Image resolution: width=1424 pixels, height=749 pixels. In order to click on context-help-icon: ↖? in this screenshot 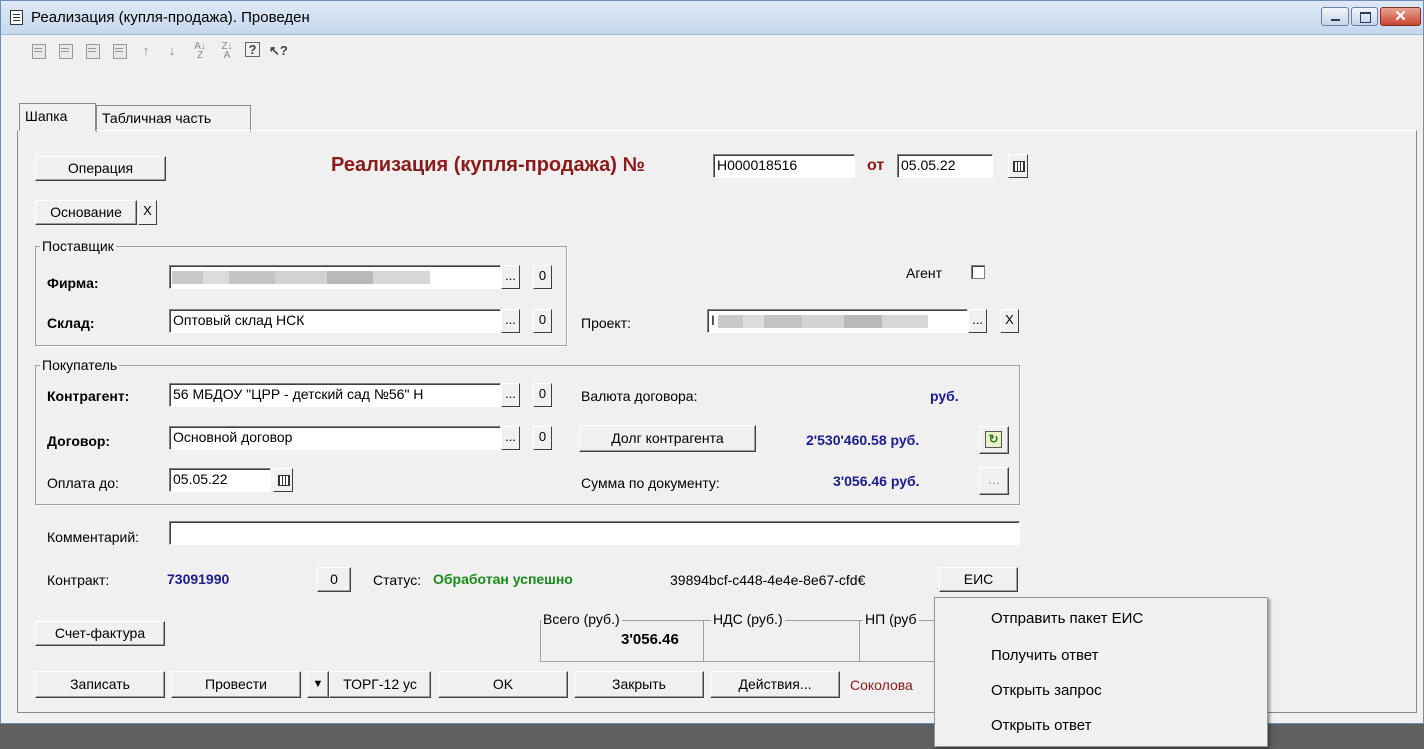, I will do `click(278, 51)`.